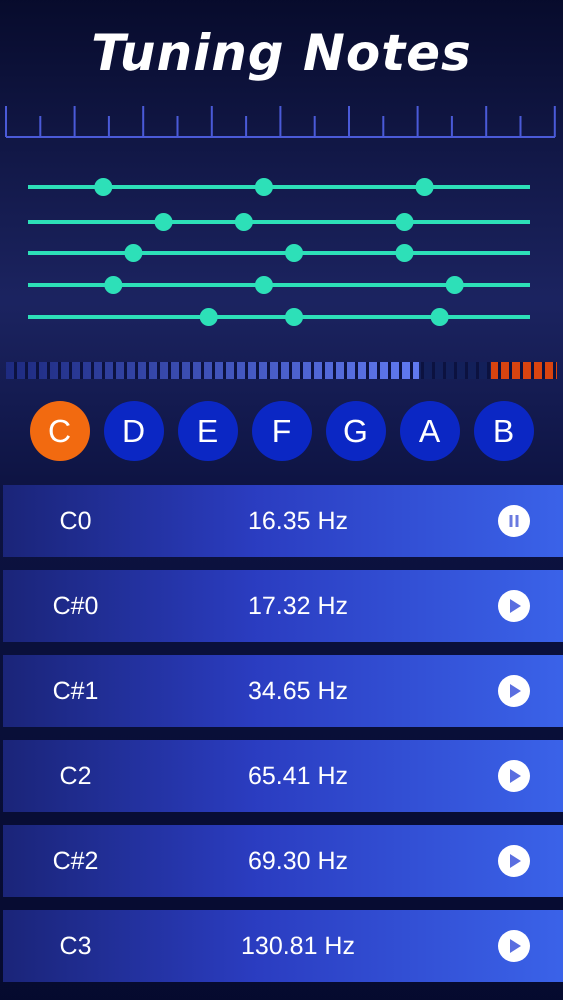 The height and width of the screenshot is (1000, 563). Describe the element at coordinates (75, 776) in the screenshot. I see `note-name: C2` at that location.